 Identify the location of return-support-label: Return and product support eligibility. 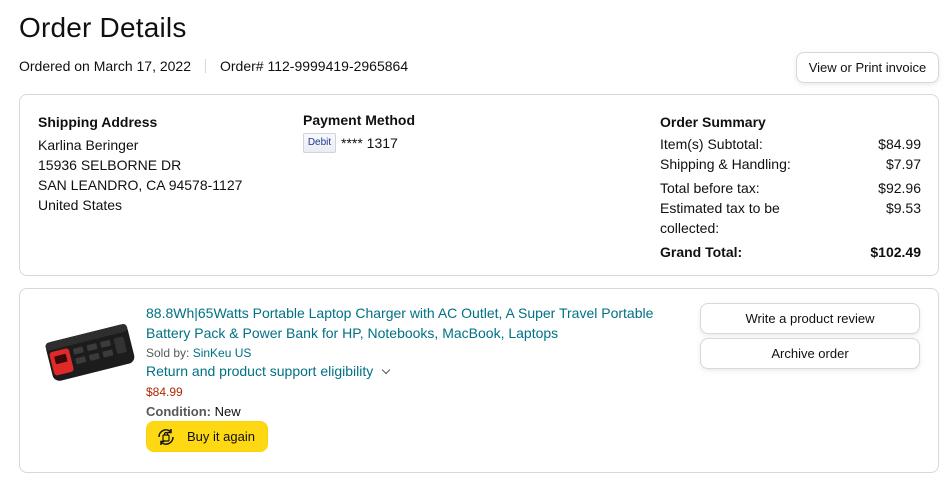
(260, 371).